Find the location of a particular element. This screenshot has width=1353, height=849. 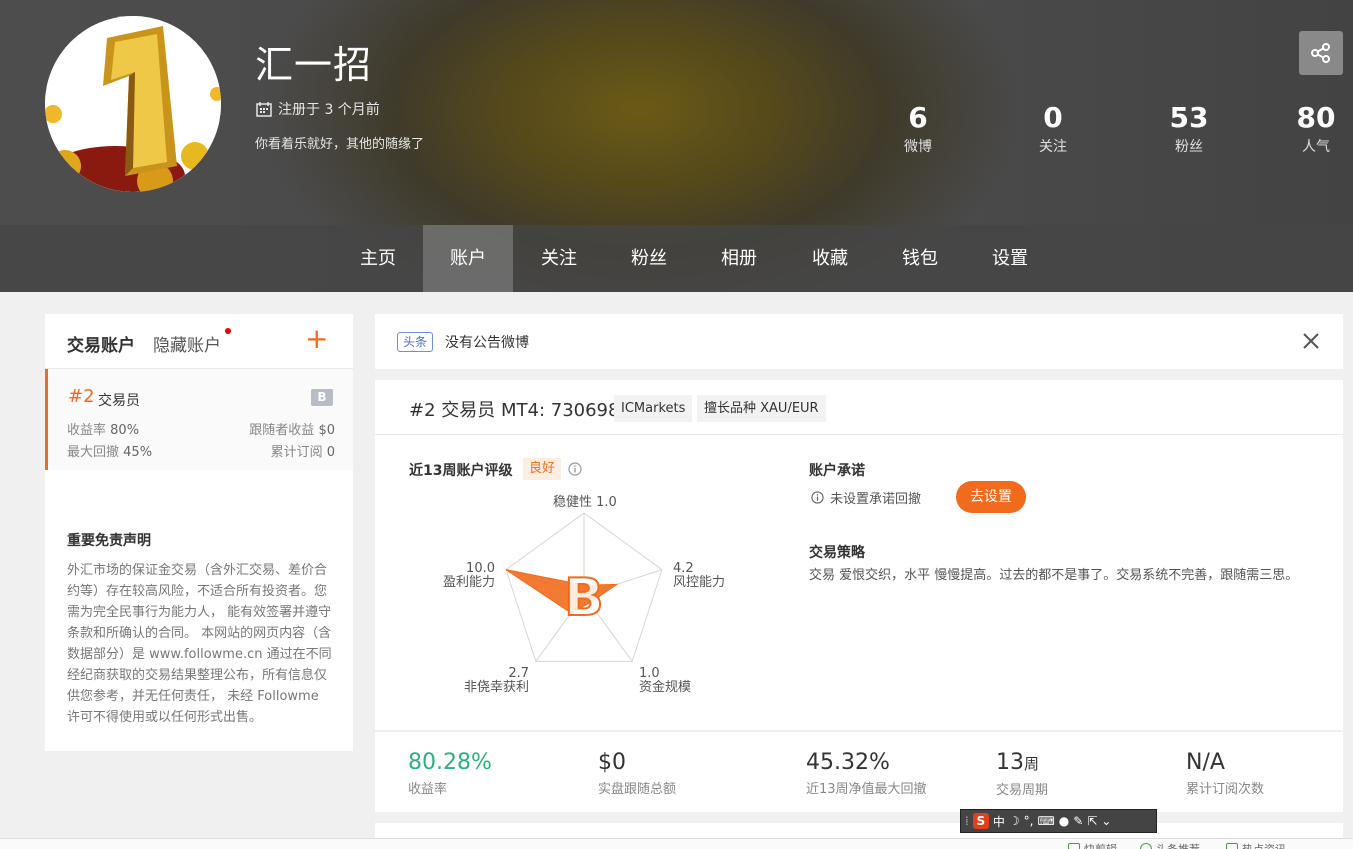

nav-fans: 粉丝 is located at coordinates (649, 258).